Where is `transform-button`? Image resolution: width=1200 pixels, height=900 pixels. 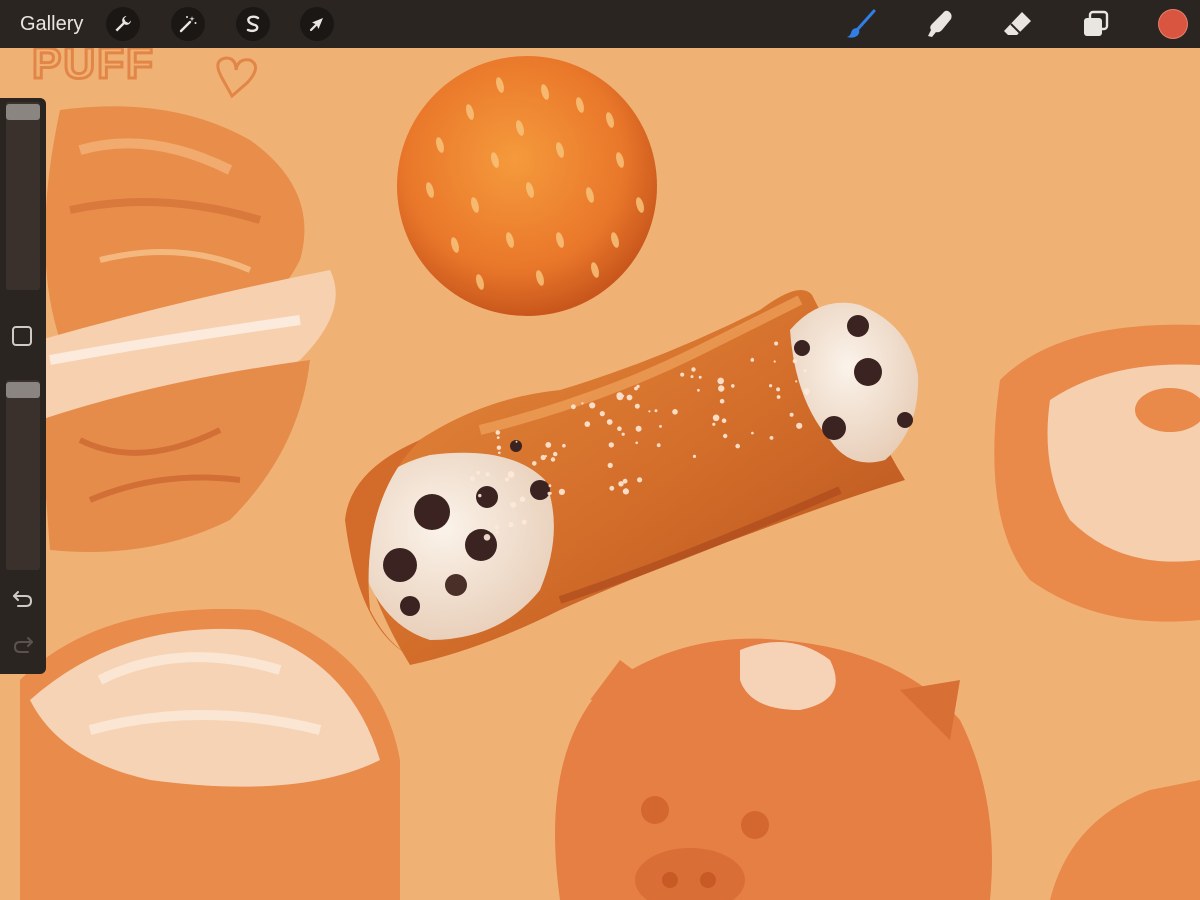
transform-button is located at coordinates (317, 24).